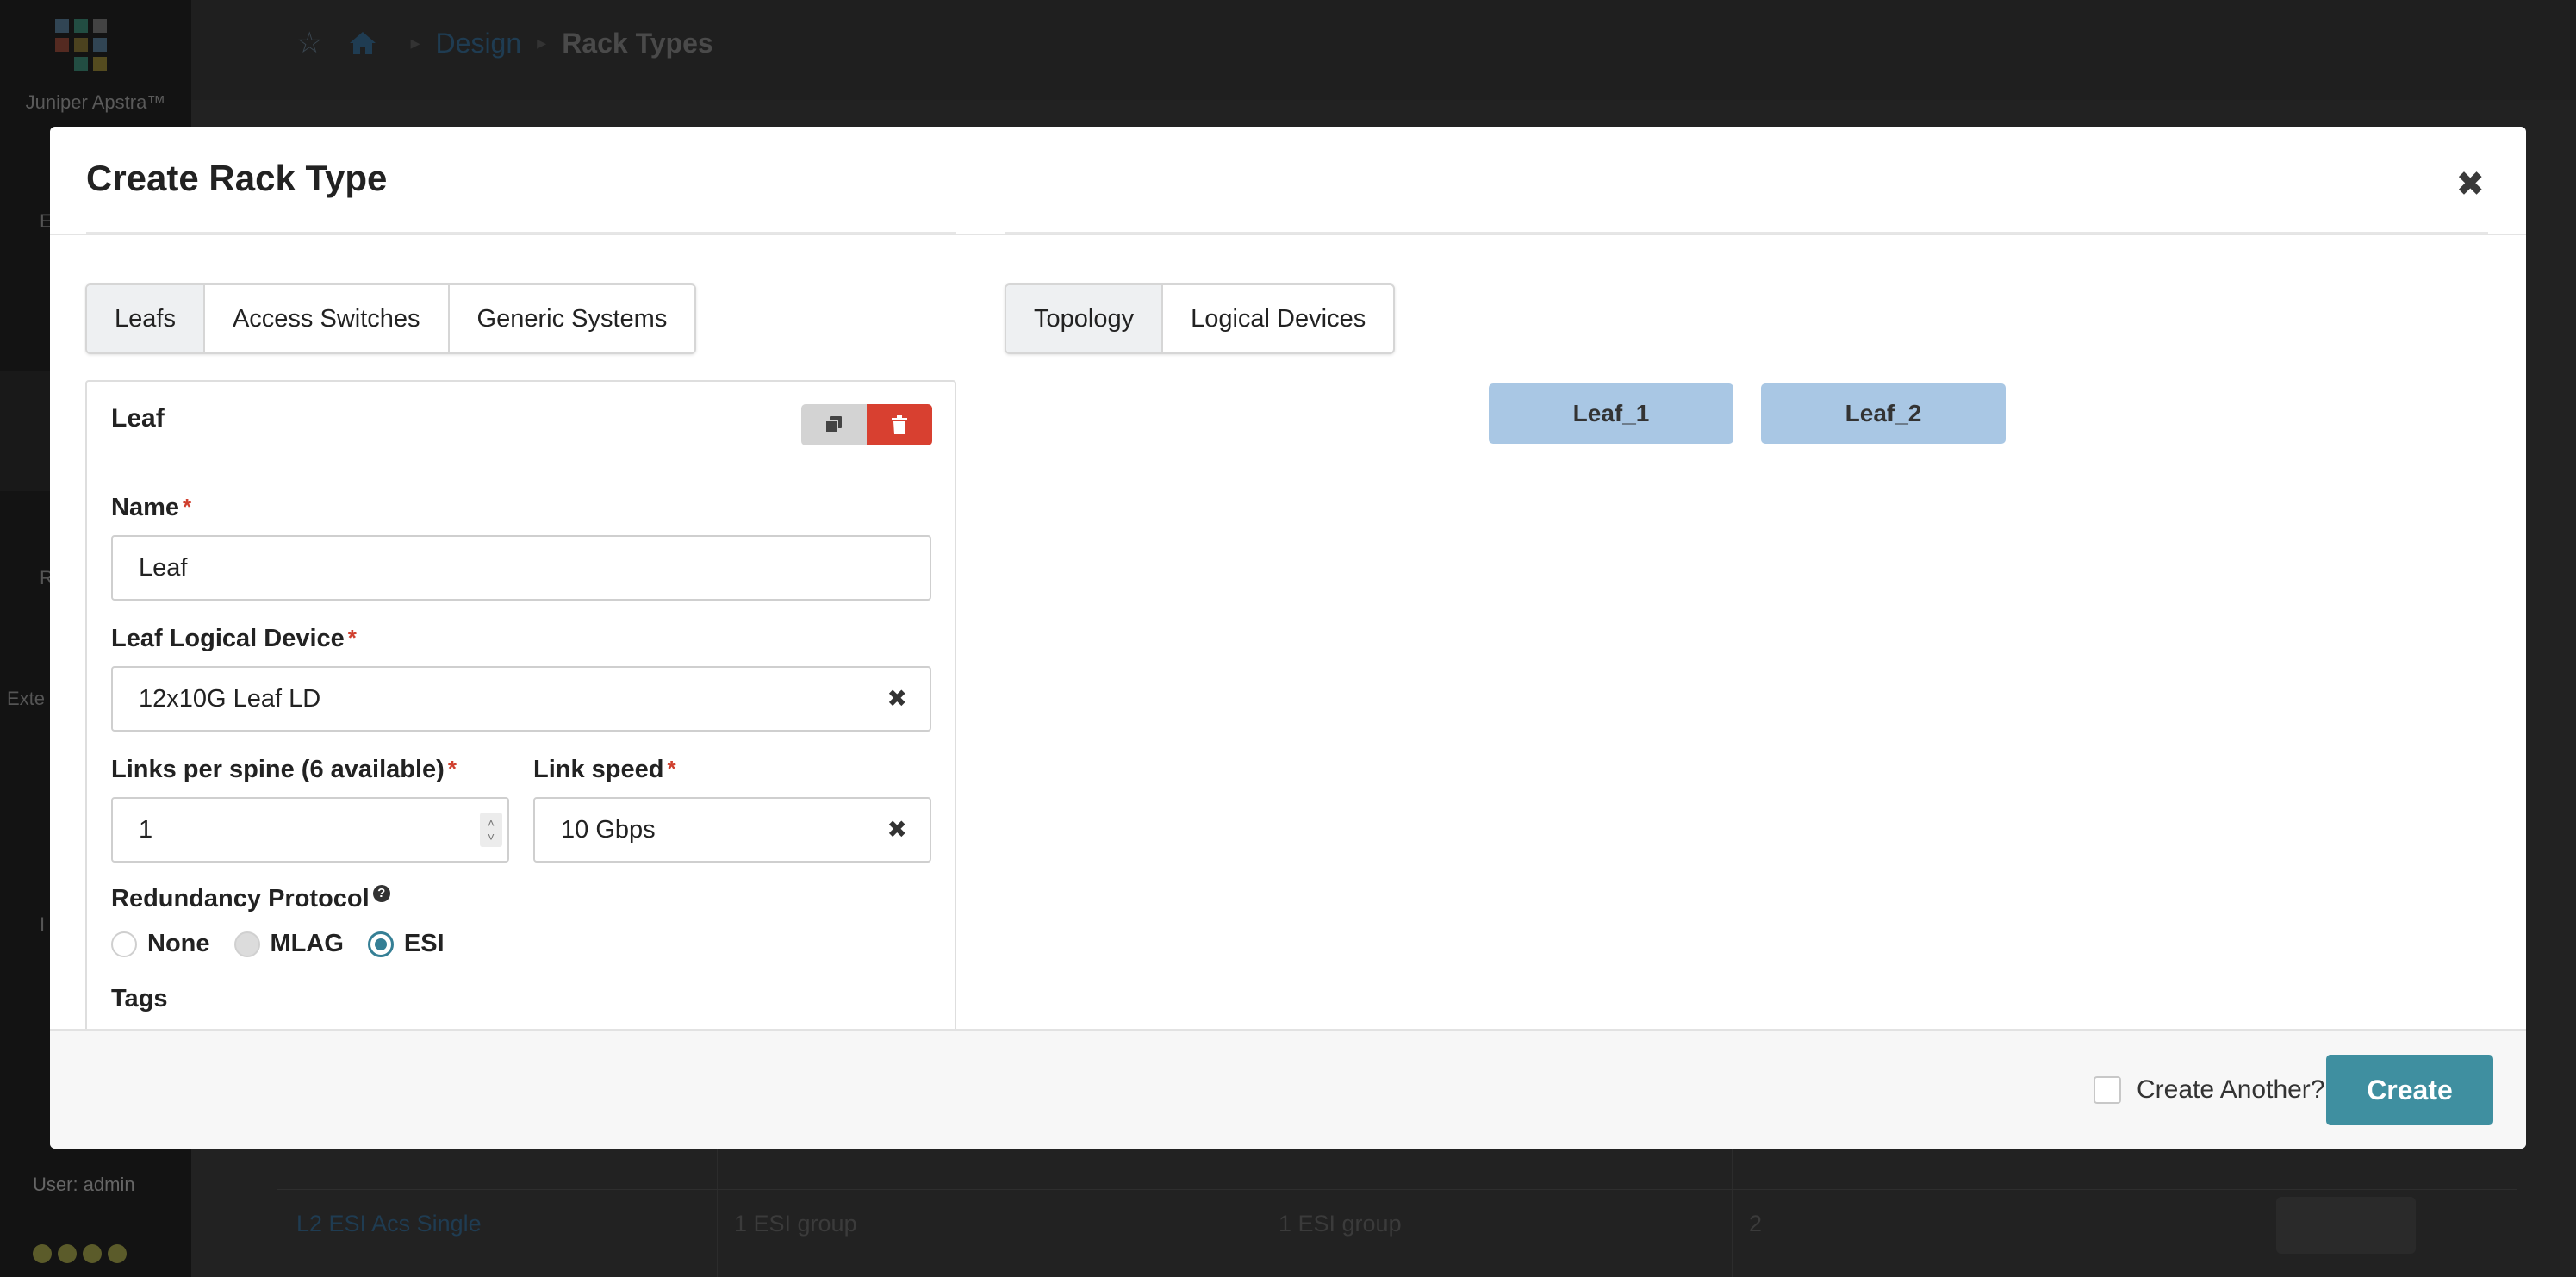  I want to click on leaf-logical-device-label: Leaf Logical Device *, so click(234, 638).